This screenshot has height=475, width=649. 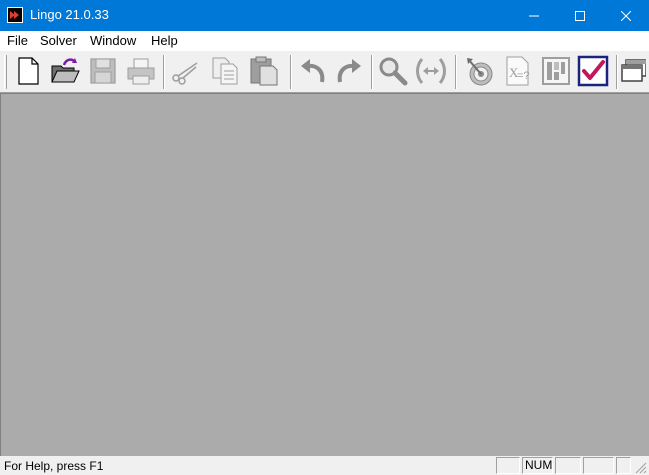 I want to click on picture-button, so click(x=556, y=71).